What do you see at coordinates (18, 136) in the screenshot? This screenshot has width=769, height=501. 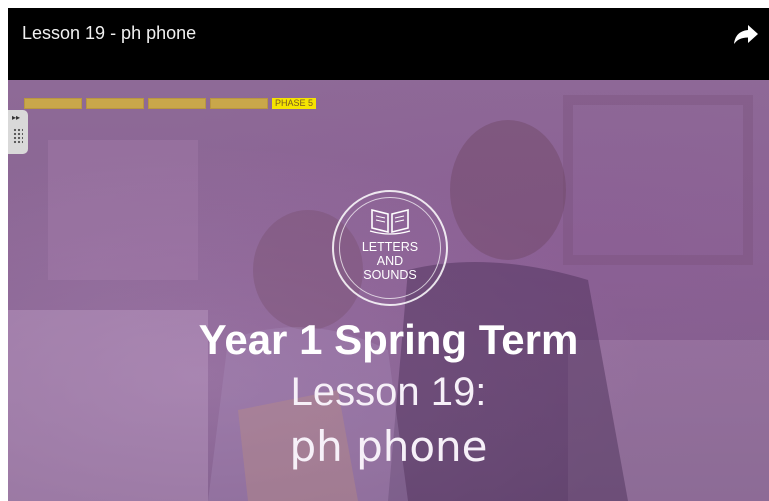 I see `drag-grip-icon` at bounding box center [18, 136].